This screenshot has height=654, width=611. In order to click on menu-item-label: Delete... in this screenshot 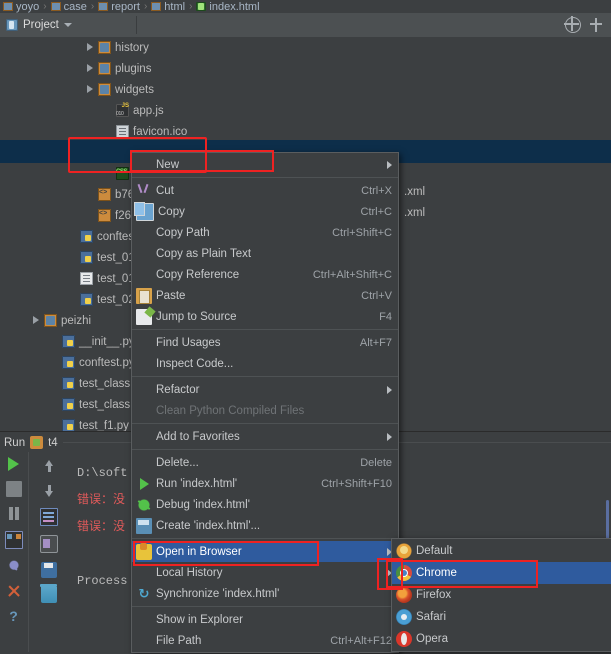, I will do `click(177, 462)`.